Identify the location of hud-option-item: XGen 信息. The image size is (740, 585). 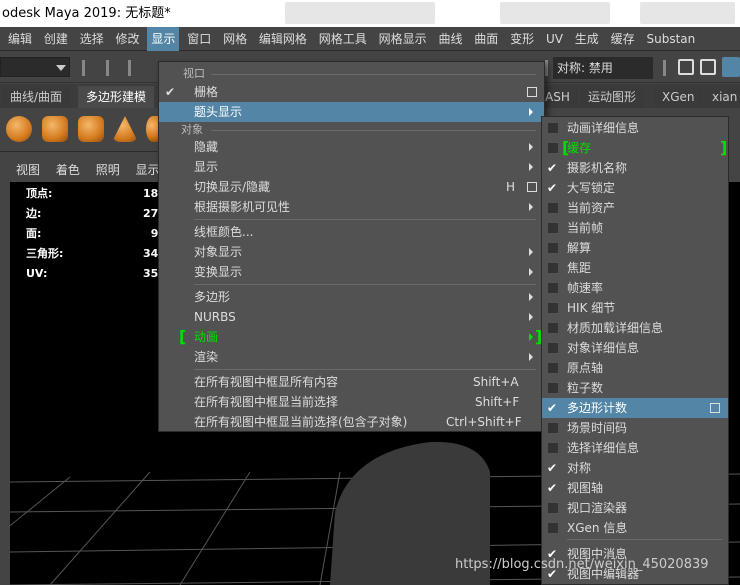
(635, 528).